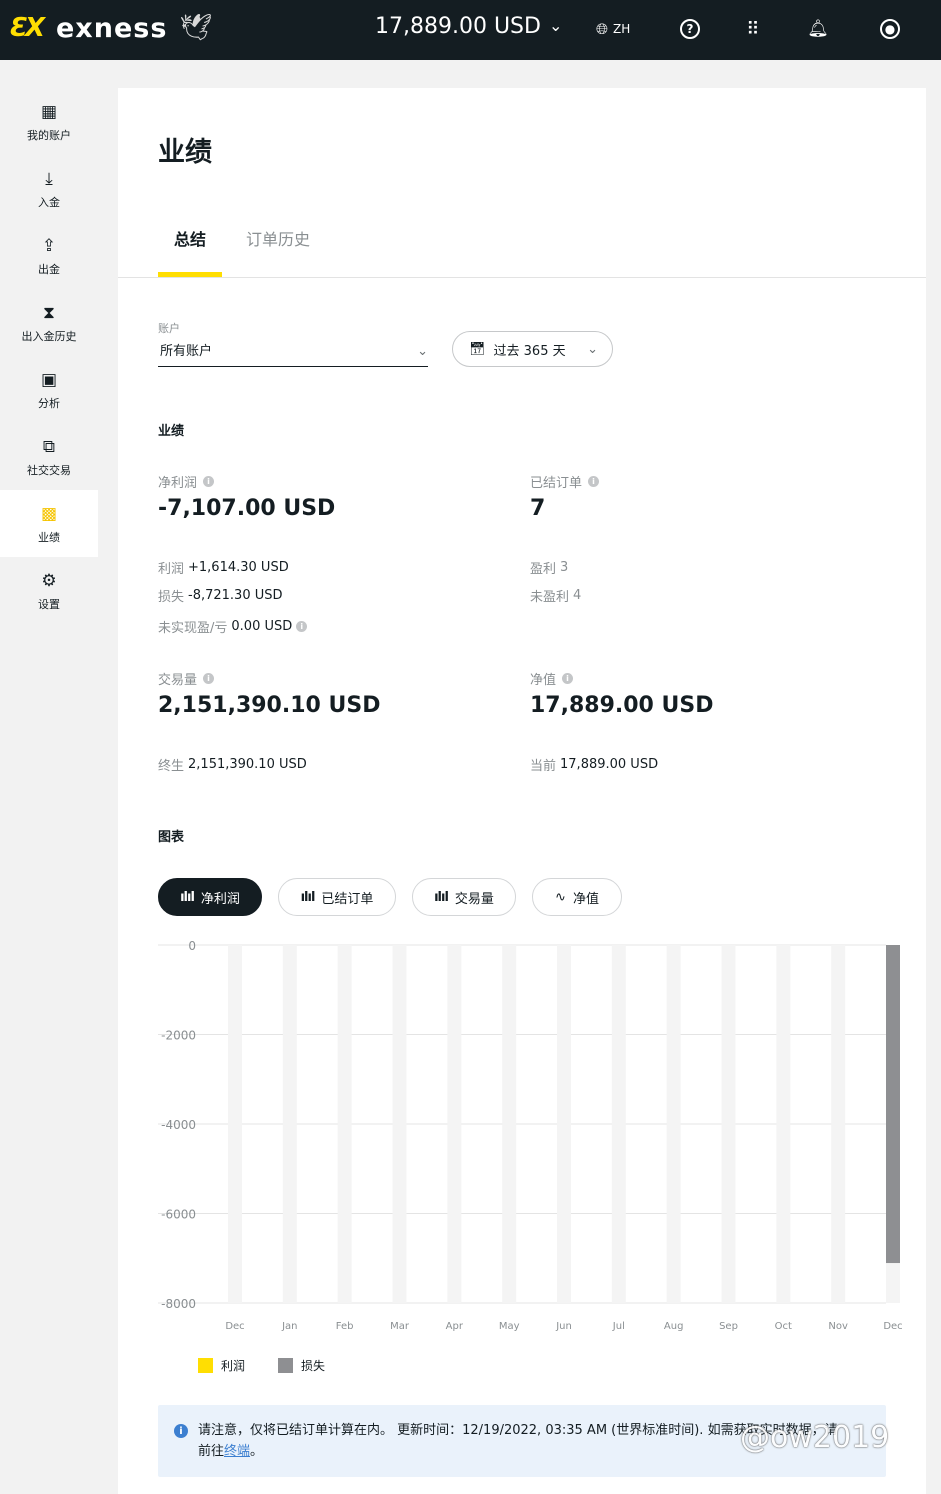 The height and width of the screenshot is (1494, 941). What do you see at coordinates (815, 1437) in the screenshot?
I see `watermark: @ow2019` at bounding box center [815, 1437].